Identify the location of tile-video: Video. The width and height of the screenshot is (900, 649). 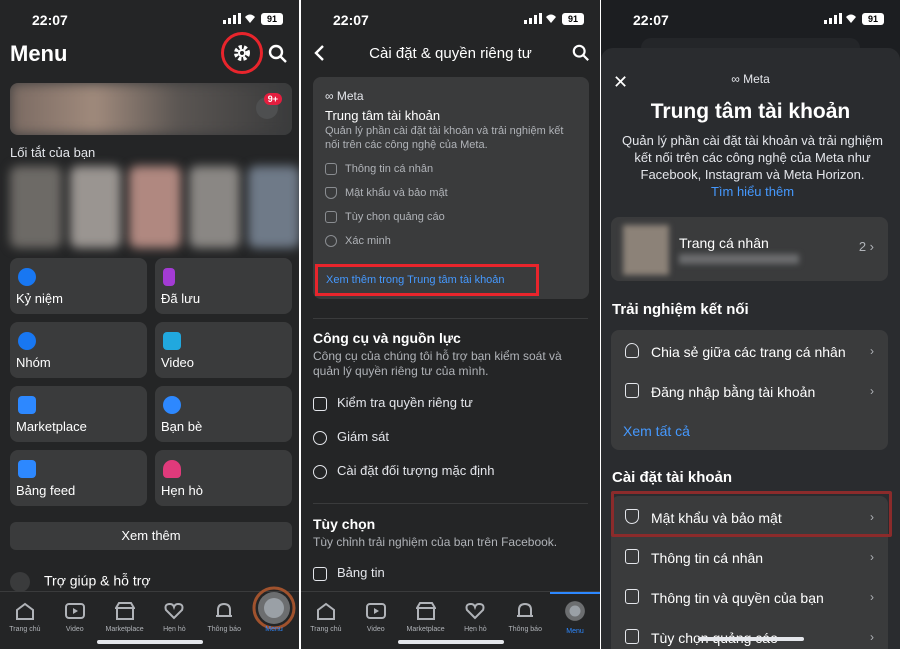
(223, 350).